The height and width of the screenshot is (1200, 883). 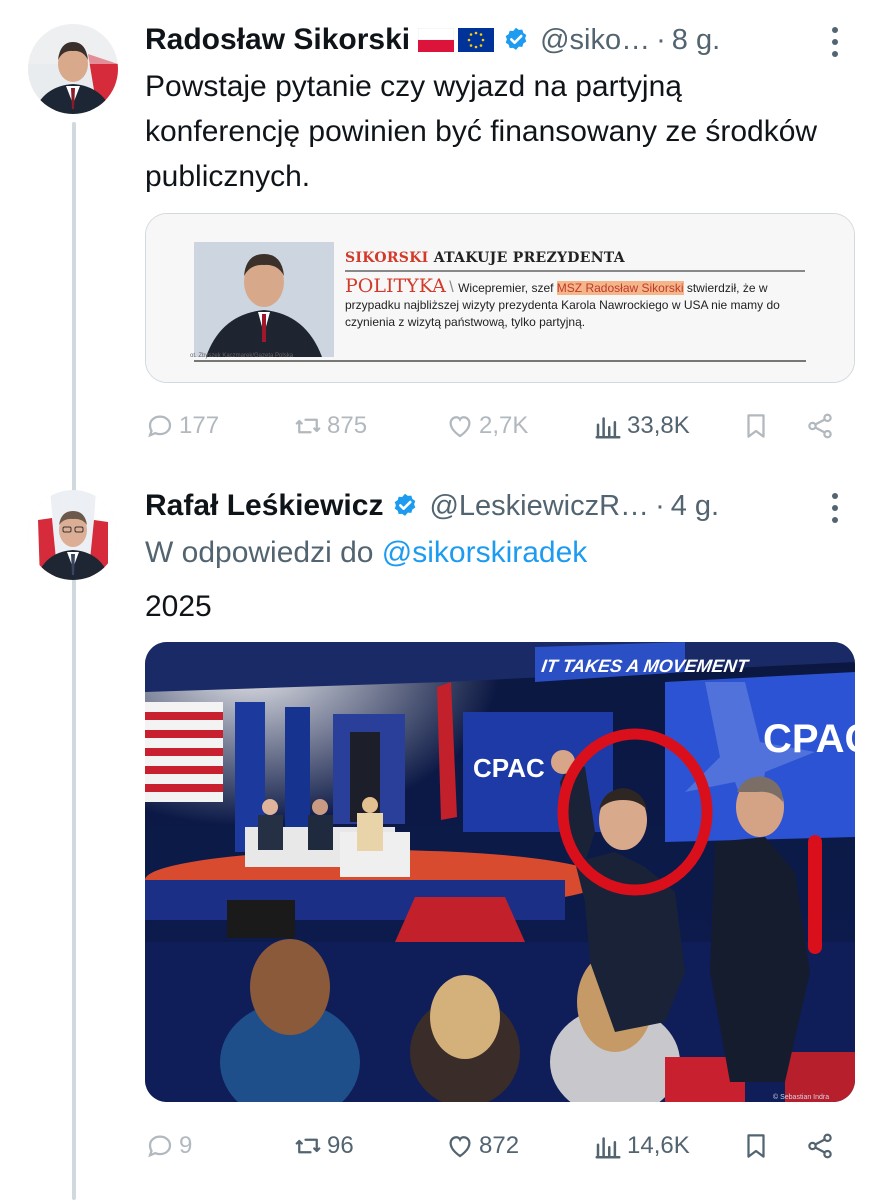 I want to click on reply-to-link: @sikorskiradek, so click(x=485, y=552).